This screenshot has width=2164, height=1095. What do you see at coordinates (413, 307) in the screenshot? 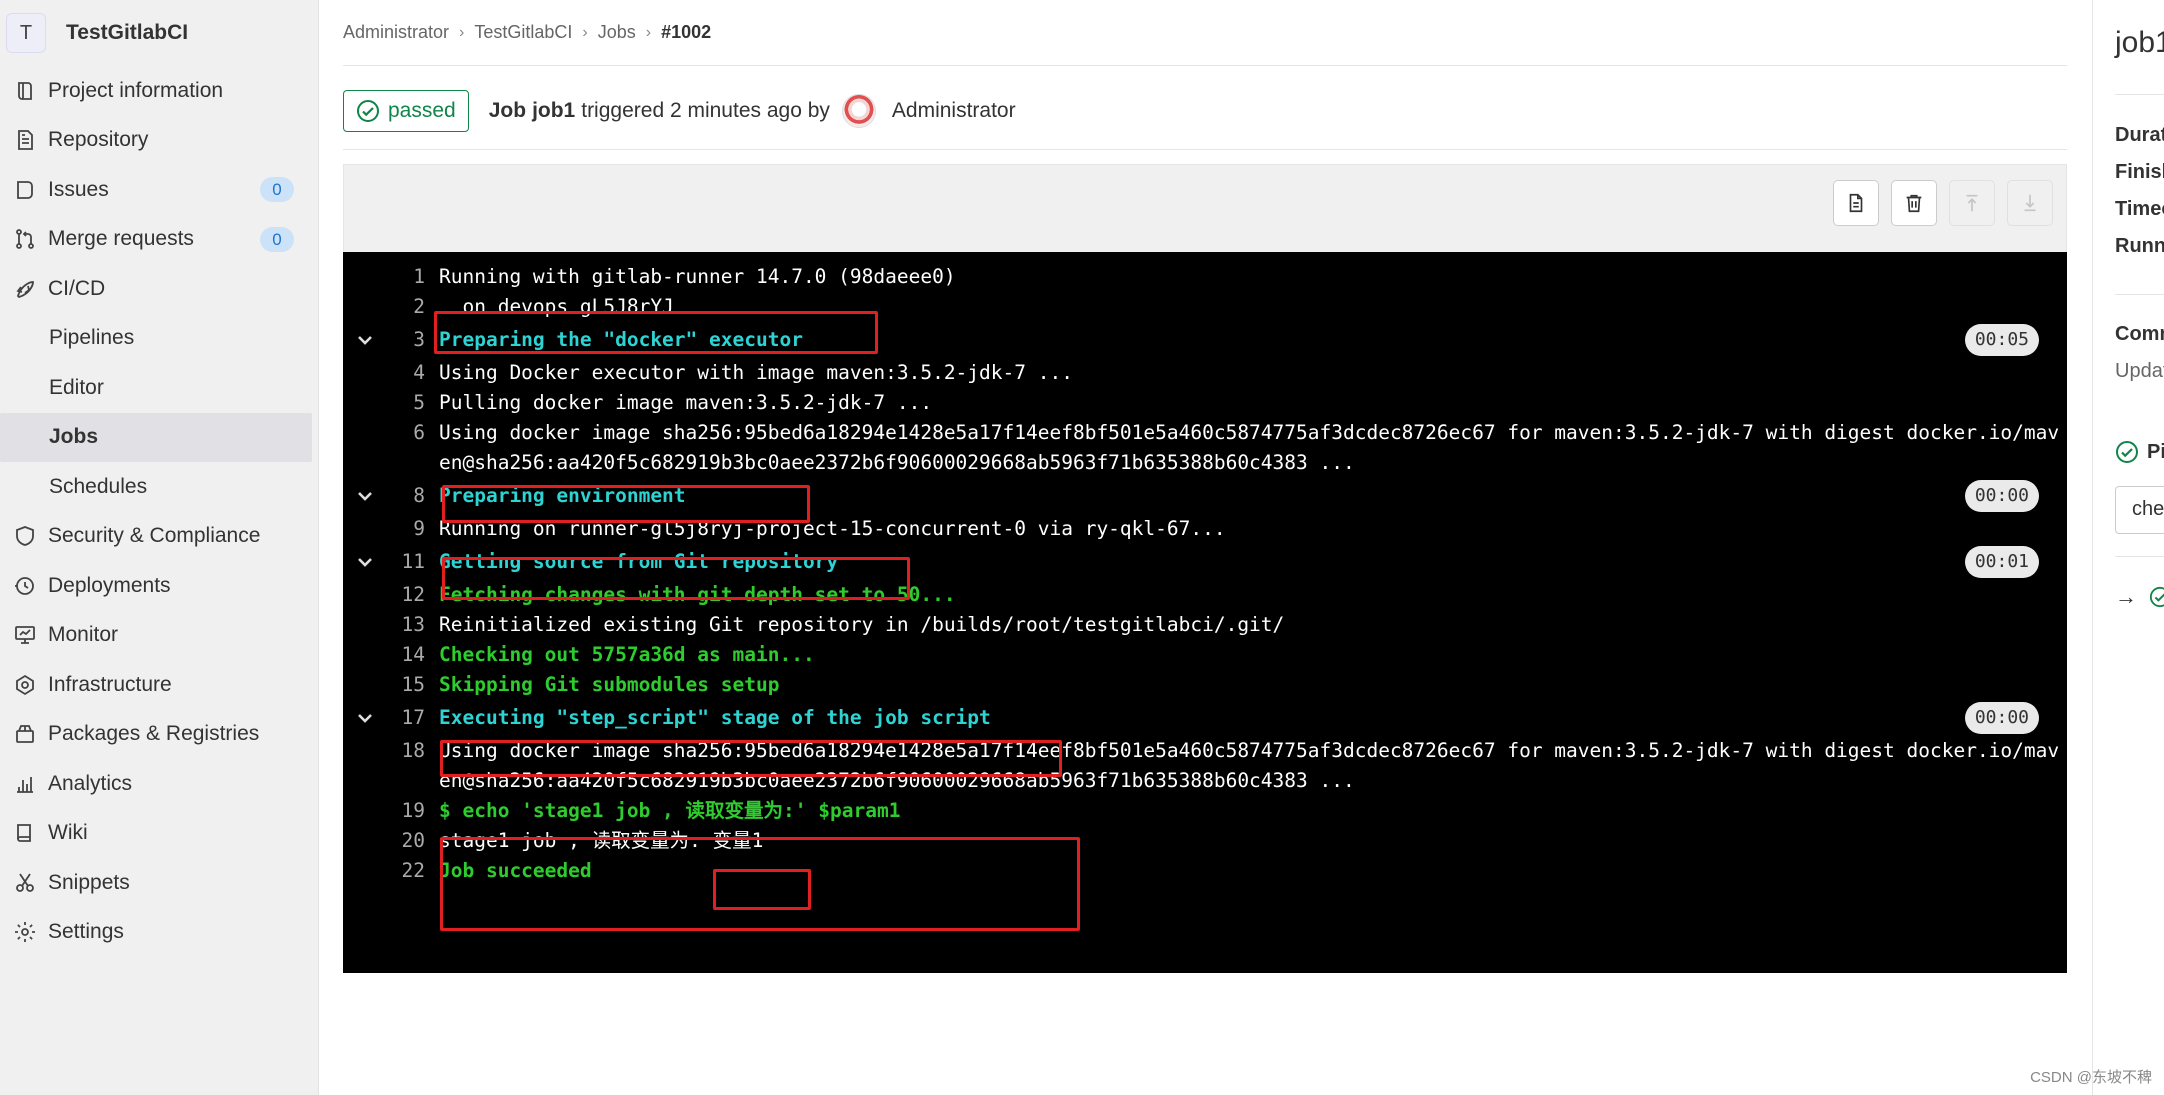
I see `line-number: 2` at bounding box center [413, 307].